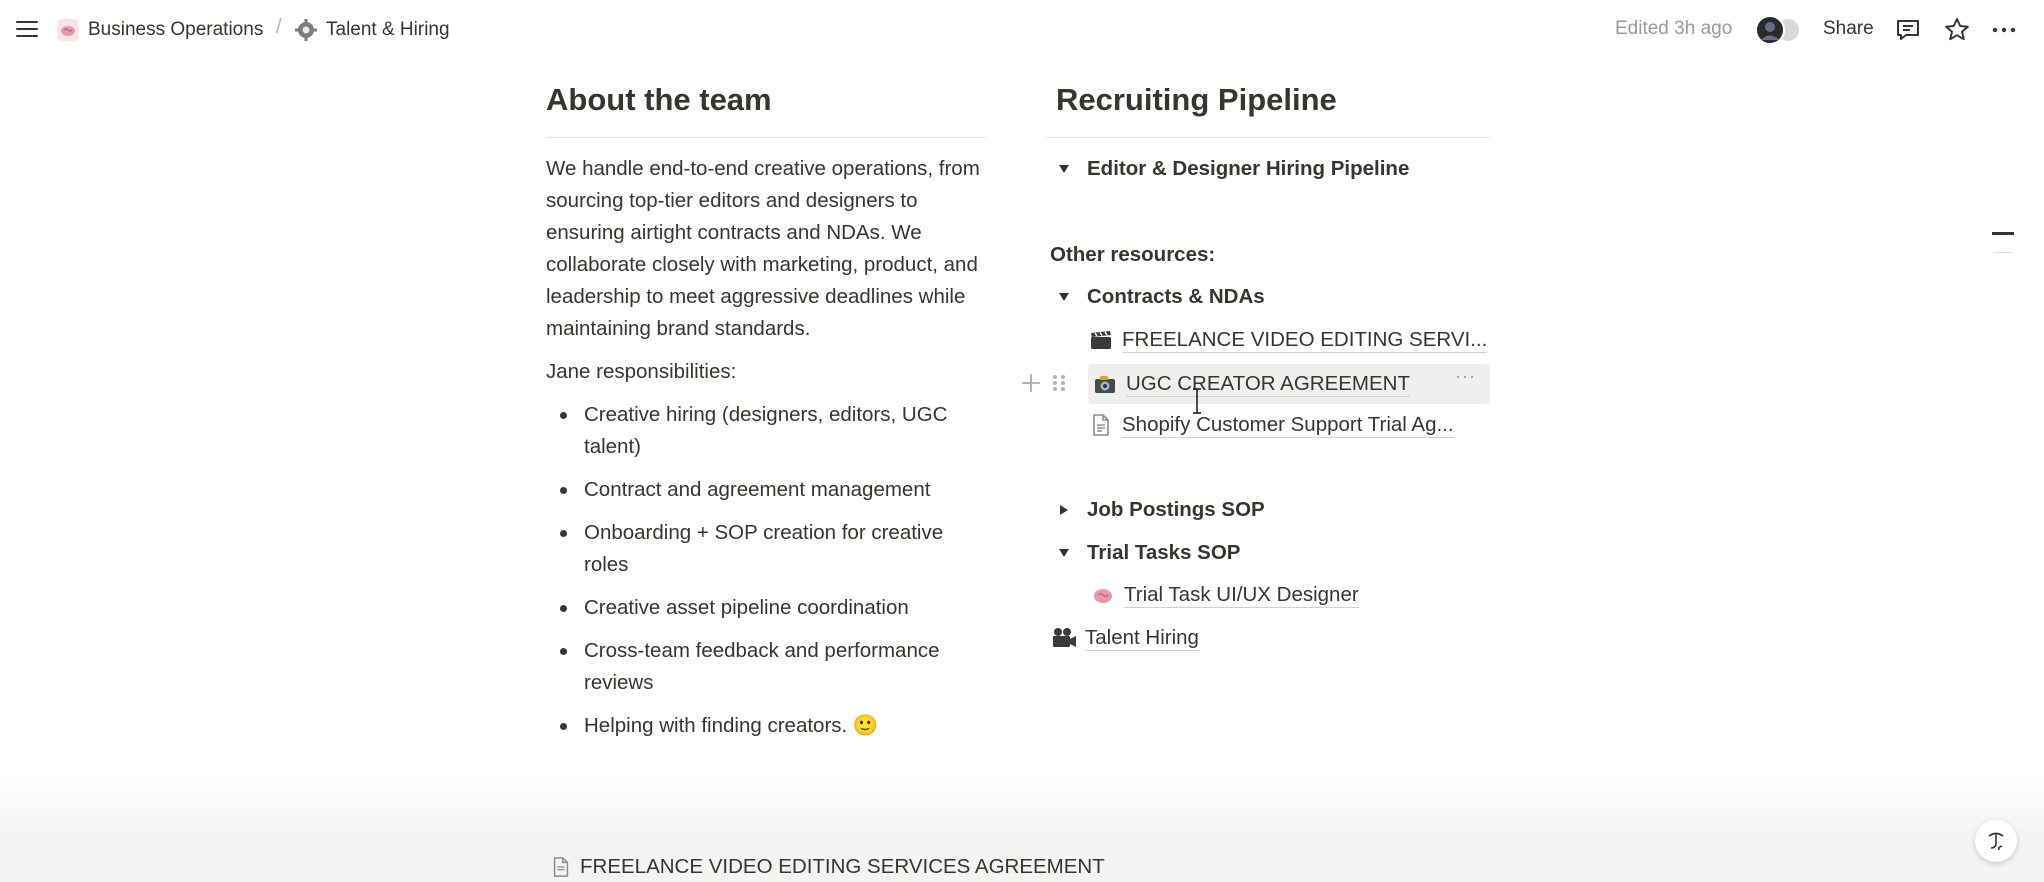 This screenshot has width=2044, height=882. I want to click on toggle-editor-designer-pipeline: Editor & Designer Hiring Pipeline, so click(1230, 169).